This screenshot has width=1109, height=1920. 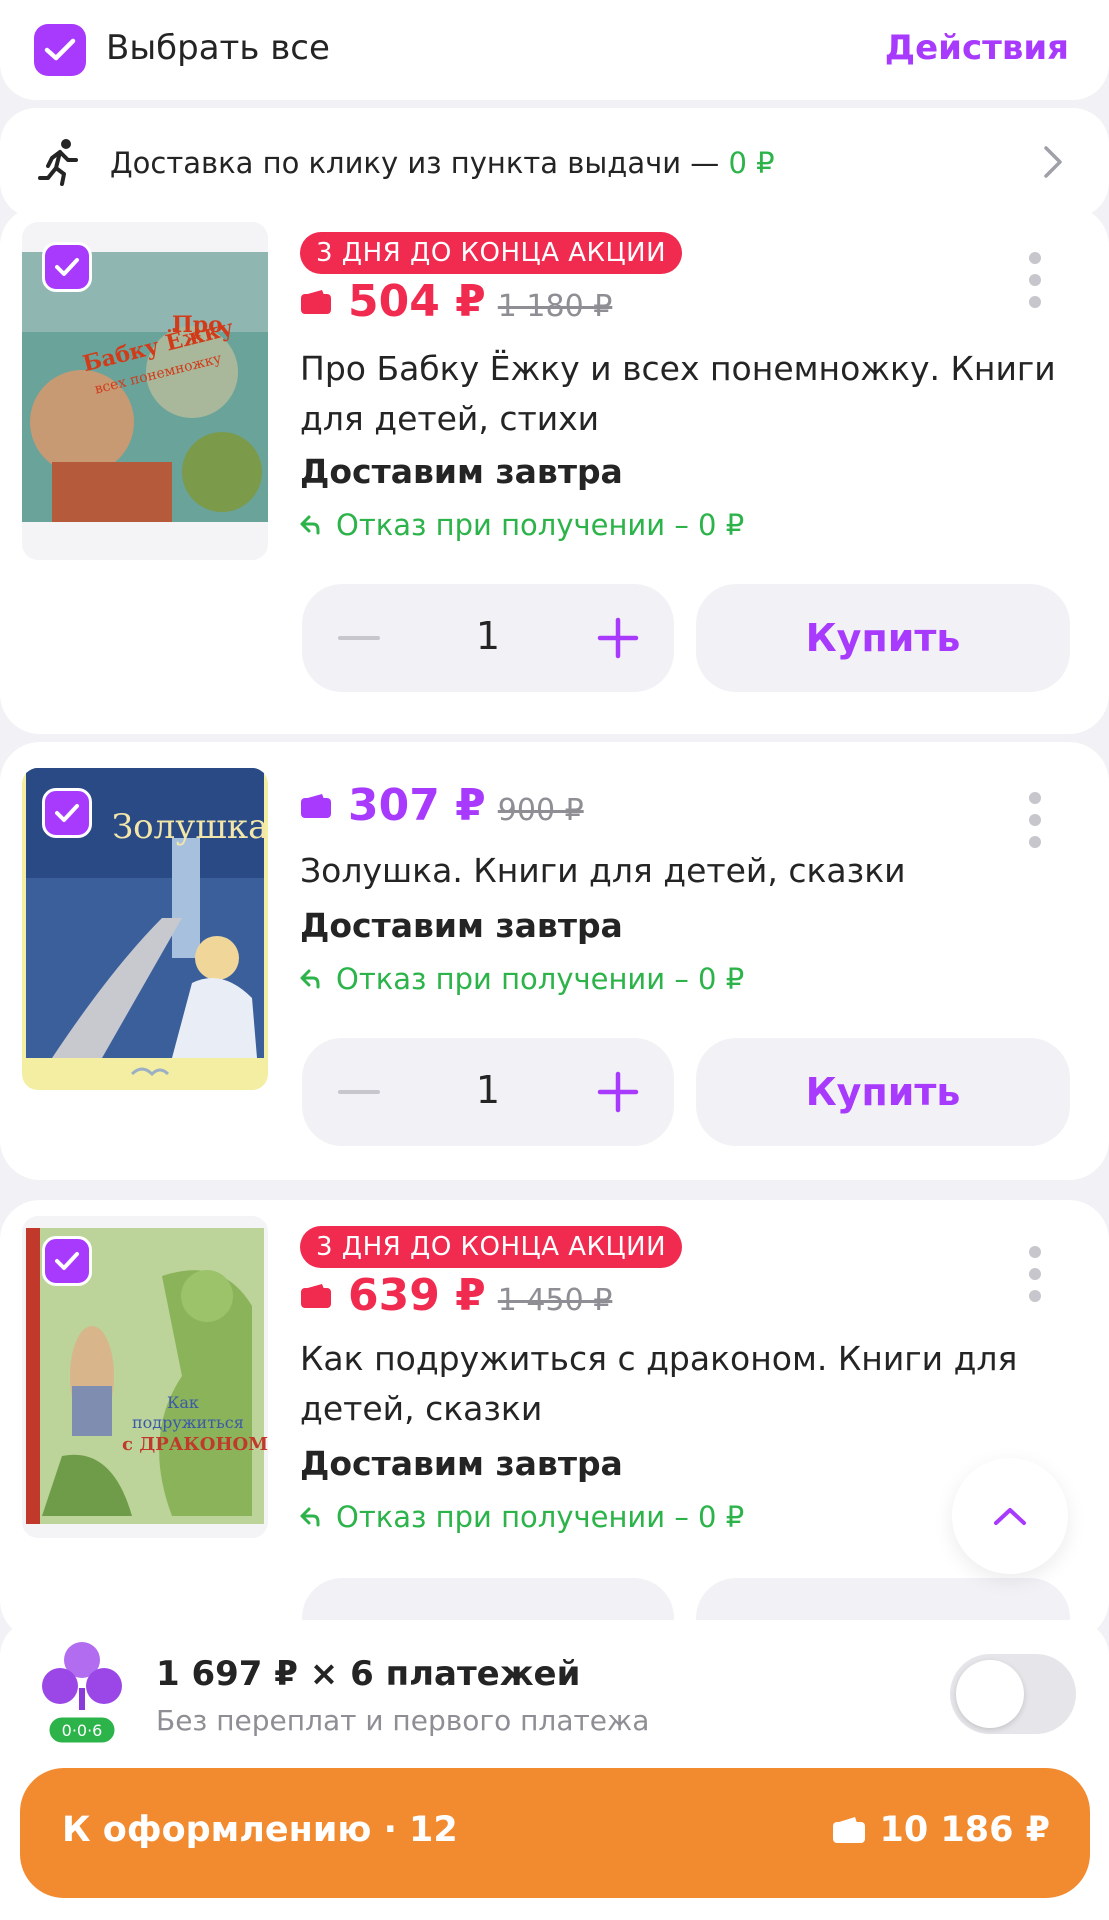 I want to click on current-price: 504 ₽, so click(x=417, y=301).